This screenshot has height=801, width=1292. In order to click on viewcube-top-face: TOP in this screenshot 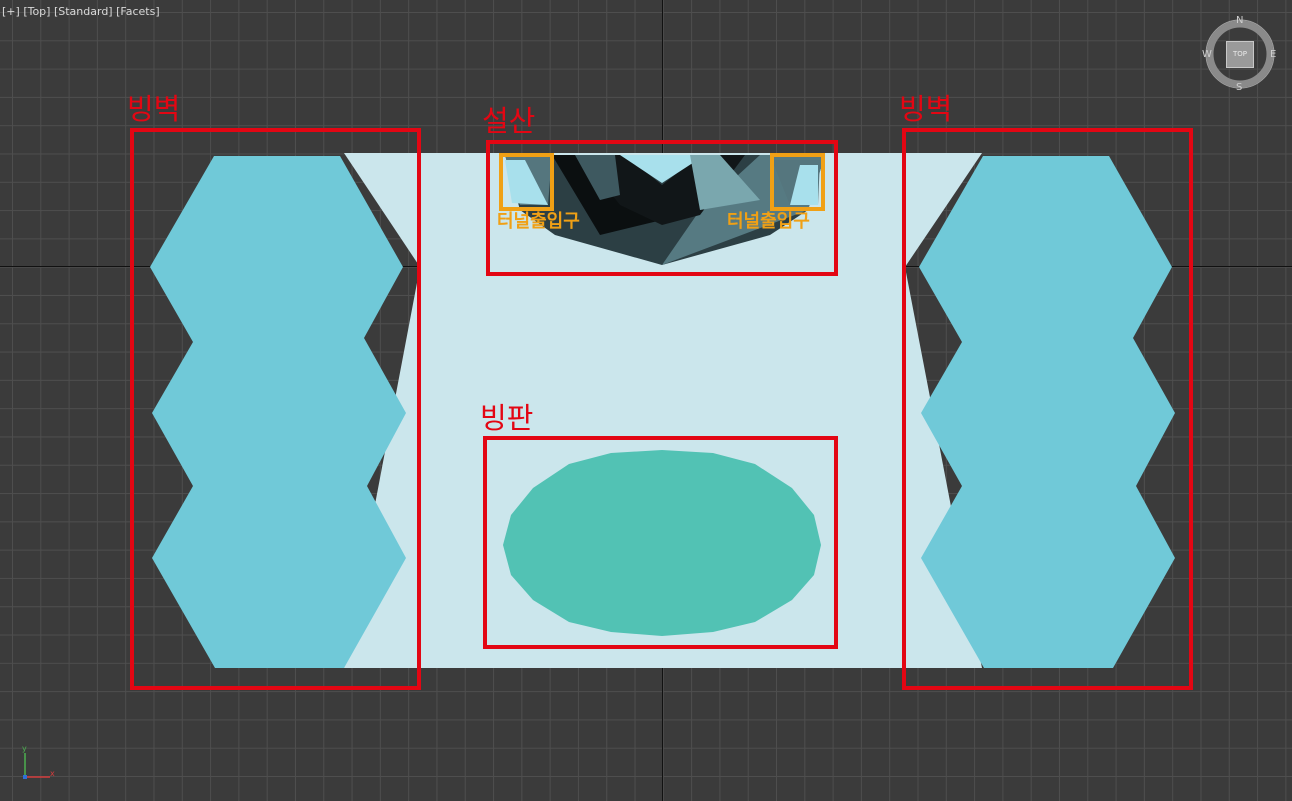, I will do `click(1240, 54)`.